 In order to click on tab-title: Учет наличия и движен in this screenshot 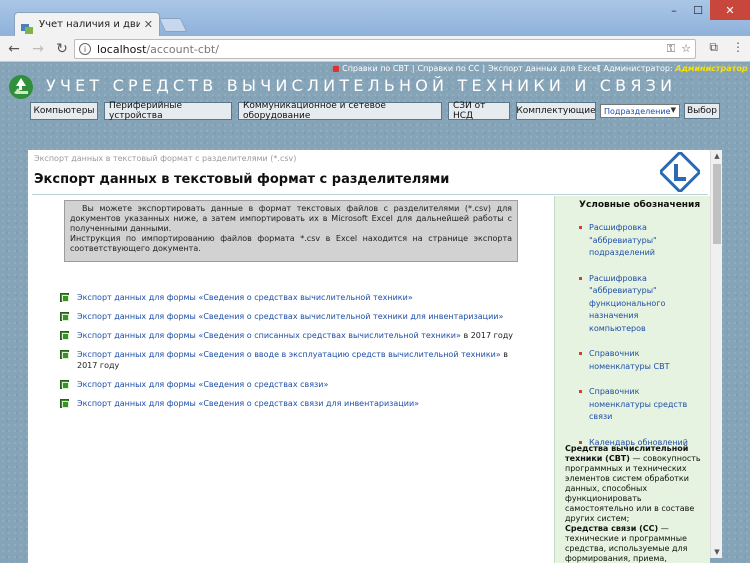, I will do `click(89, 24)`.